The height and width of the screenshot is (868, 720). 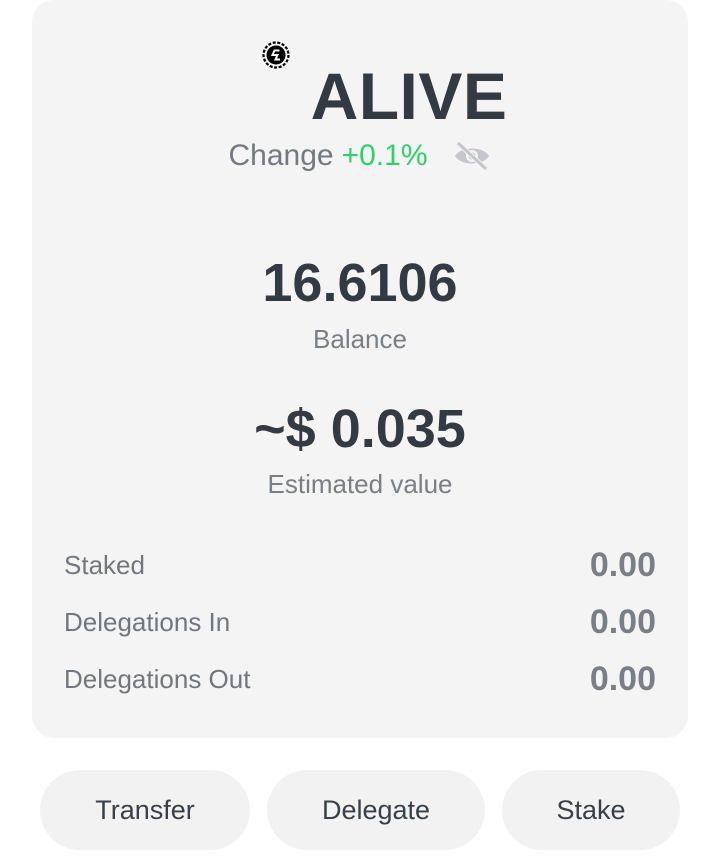 I want to click on eye-slash-icon, so click(x=472, y=156).